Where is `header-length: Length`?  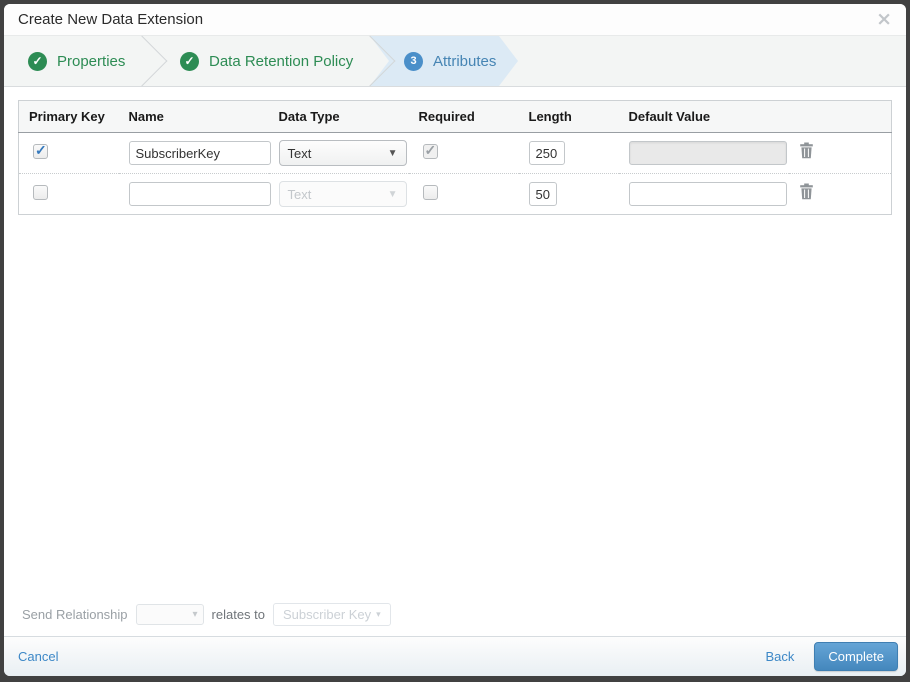
header-length: Length is located at coordinates (568, 116).